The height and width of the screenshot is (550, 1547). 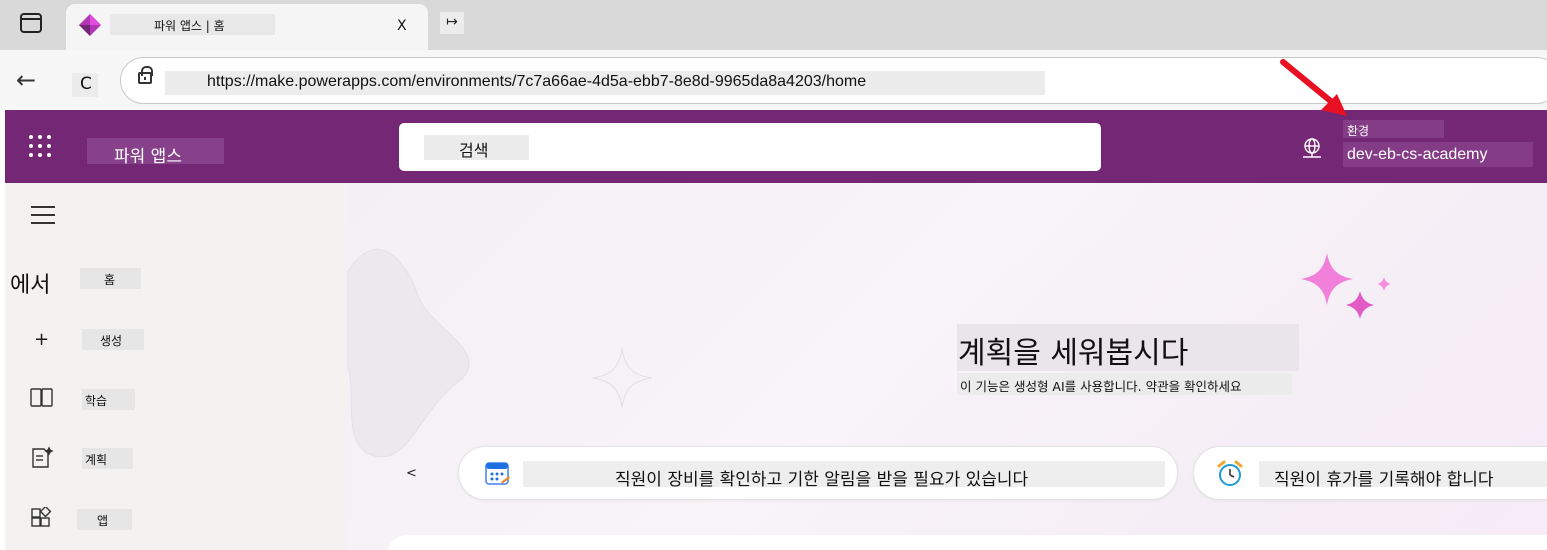 I want to click on plus-icon: +, so click(x=42, y=339).